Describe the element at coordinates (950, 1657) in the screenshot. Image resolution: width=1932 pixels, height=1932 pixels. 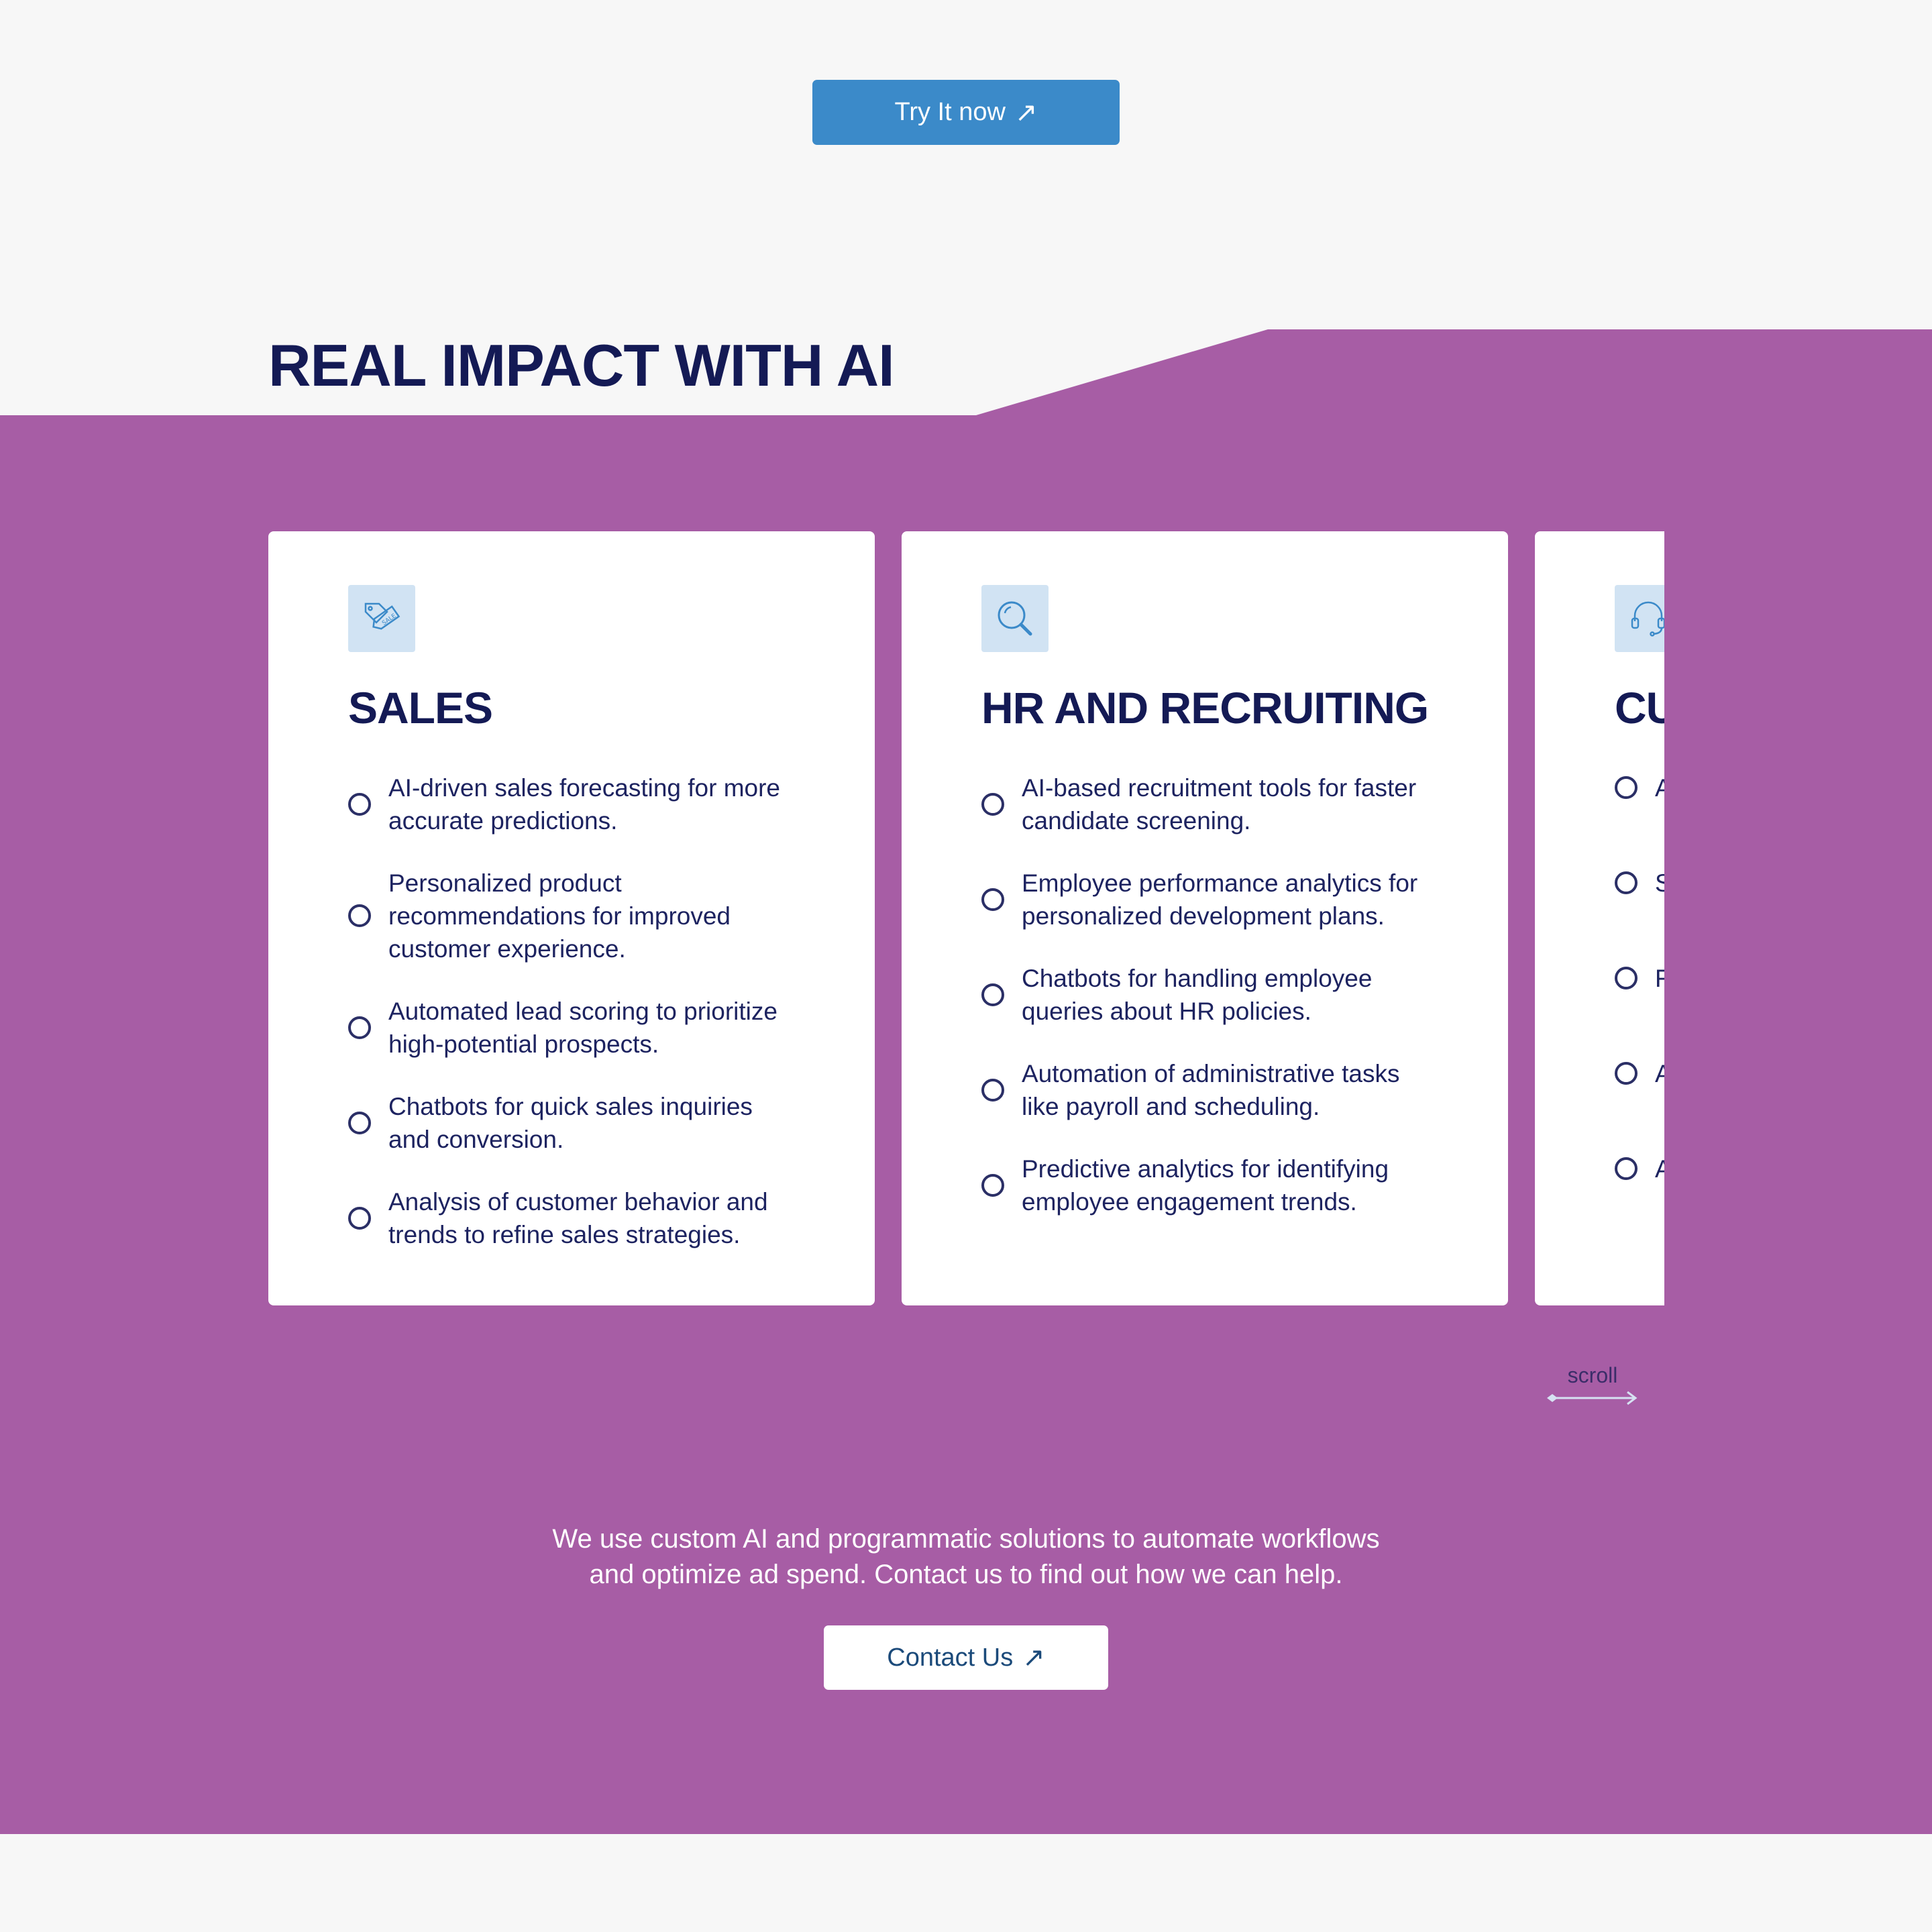
I see `contact-us-label: Contact Us` at that location.